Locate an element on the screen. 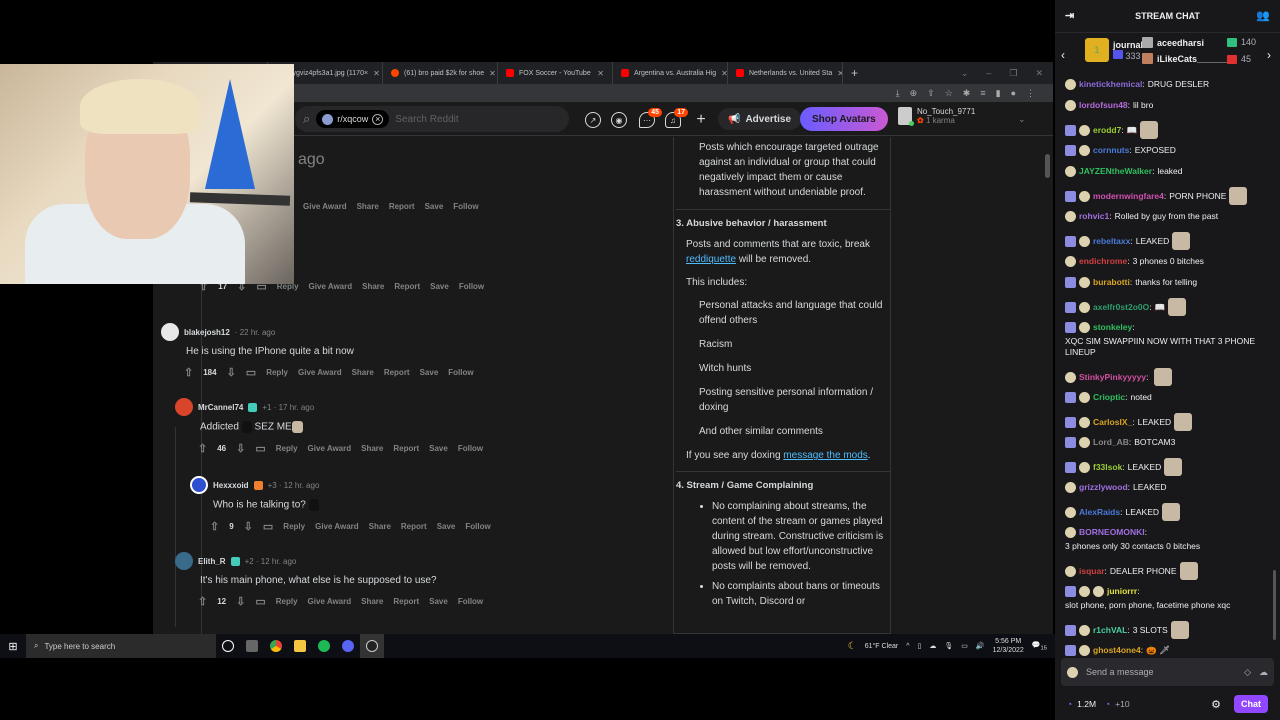  browser-tab: Netherlands vs. United Sta✕ is located at coordinates (785, 73).